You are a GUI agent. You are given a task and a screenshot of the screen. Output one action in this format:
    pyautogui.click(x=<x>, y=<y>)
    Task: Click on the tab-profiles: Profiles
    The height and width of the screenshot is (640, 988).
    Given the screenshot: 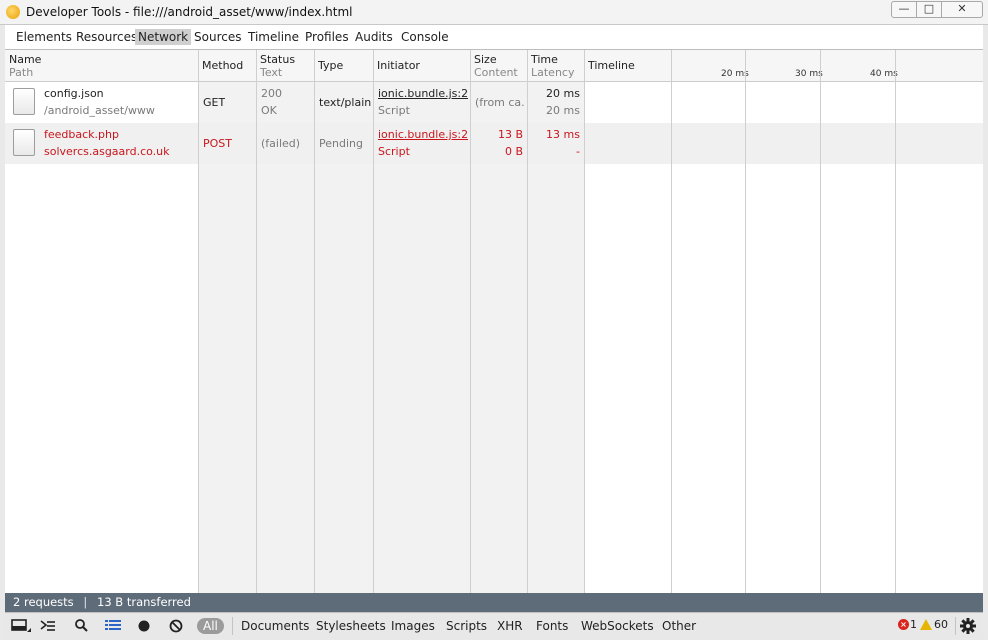 What is the action you would take?
    pyautogui.click(x=327, y=37)
    